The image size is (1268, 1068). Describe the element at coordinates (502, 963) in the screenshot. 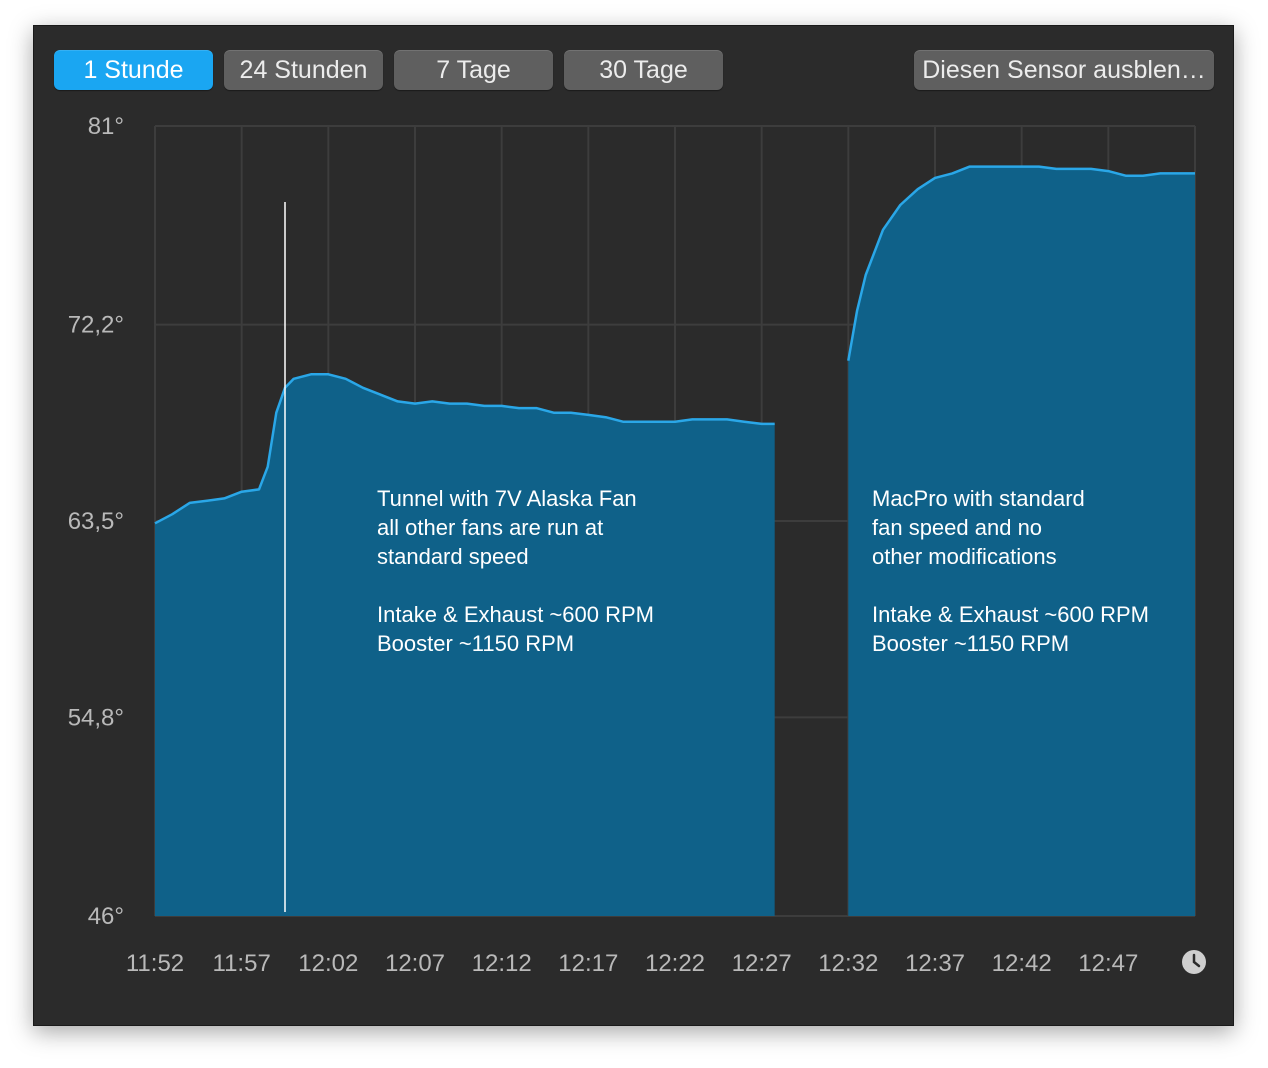

I see `x-tick-label: 12:12` at that location.